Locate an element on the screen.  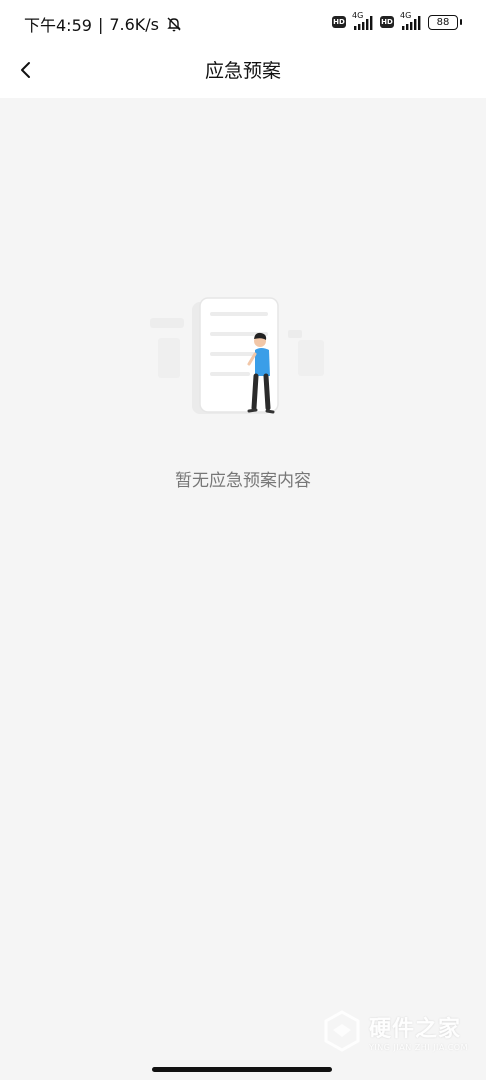
battery-icon: 88 is located at coordinates (445, 22).